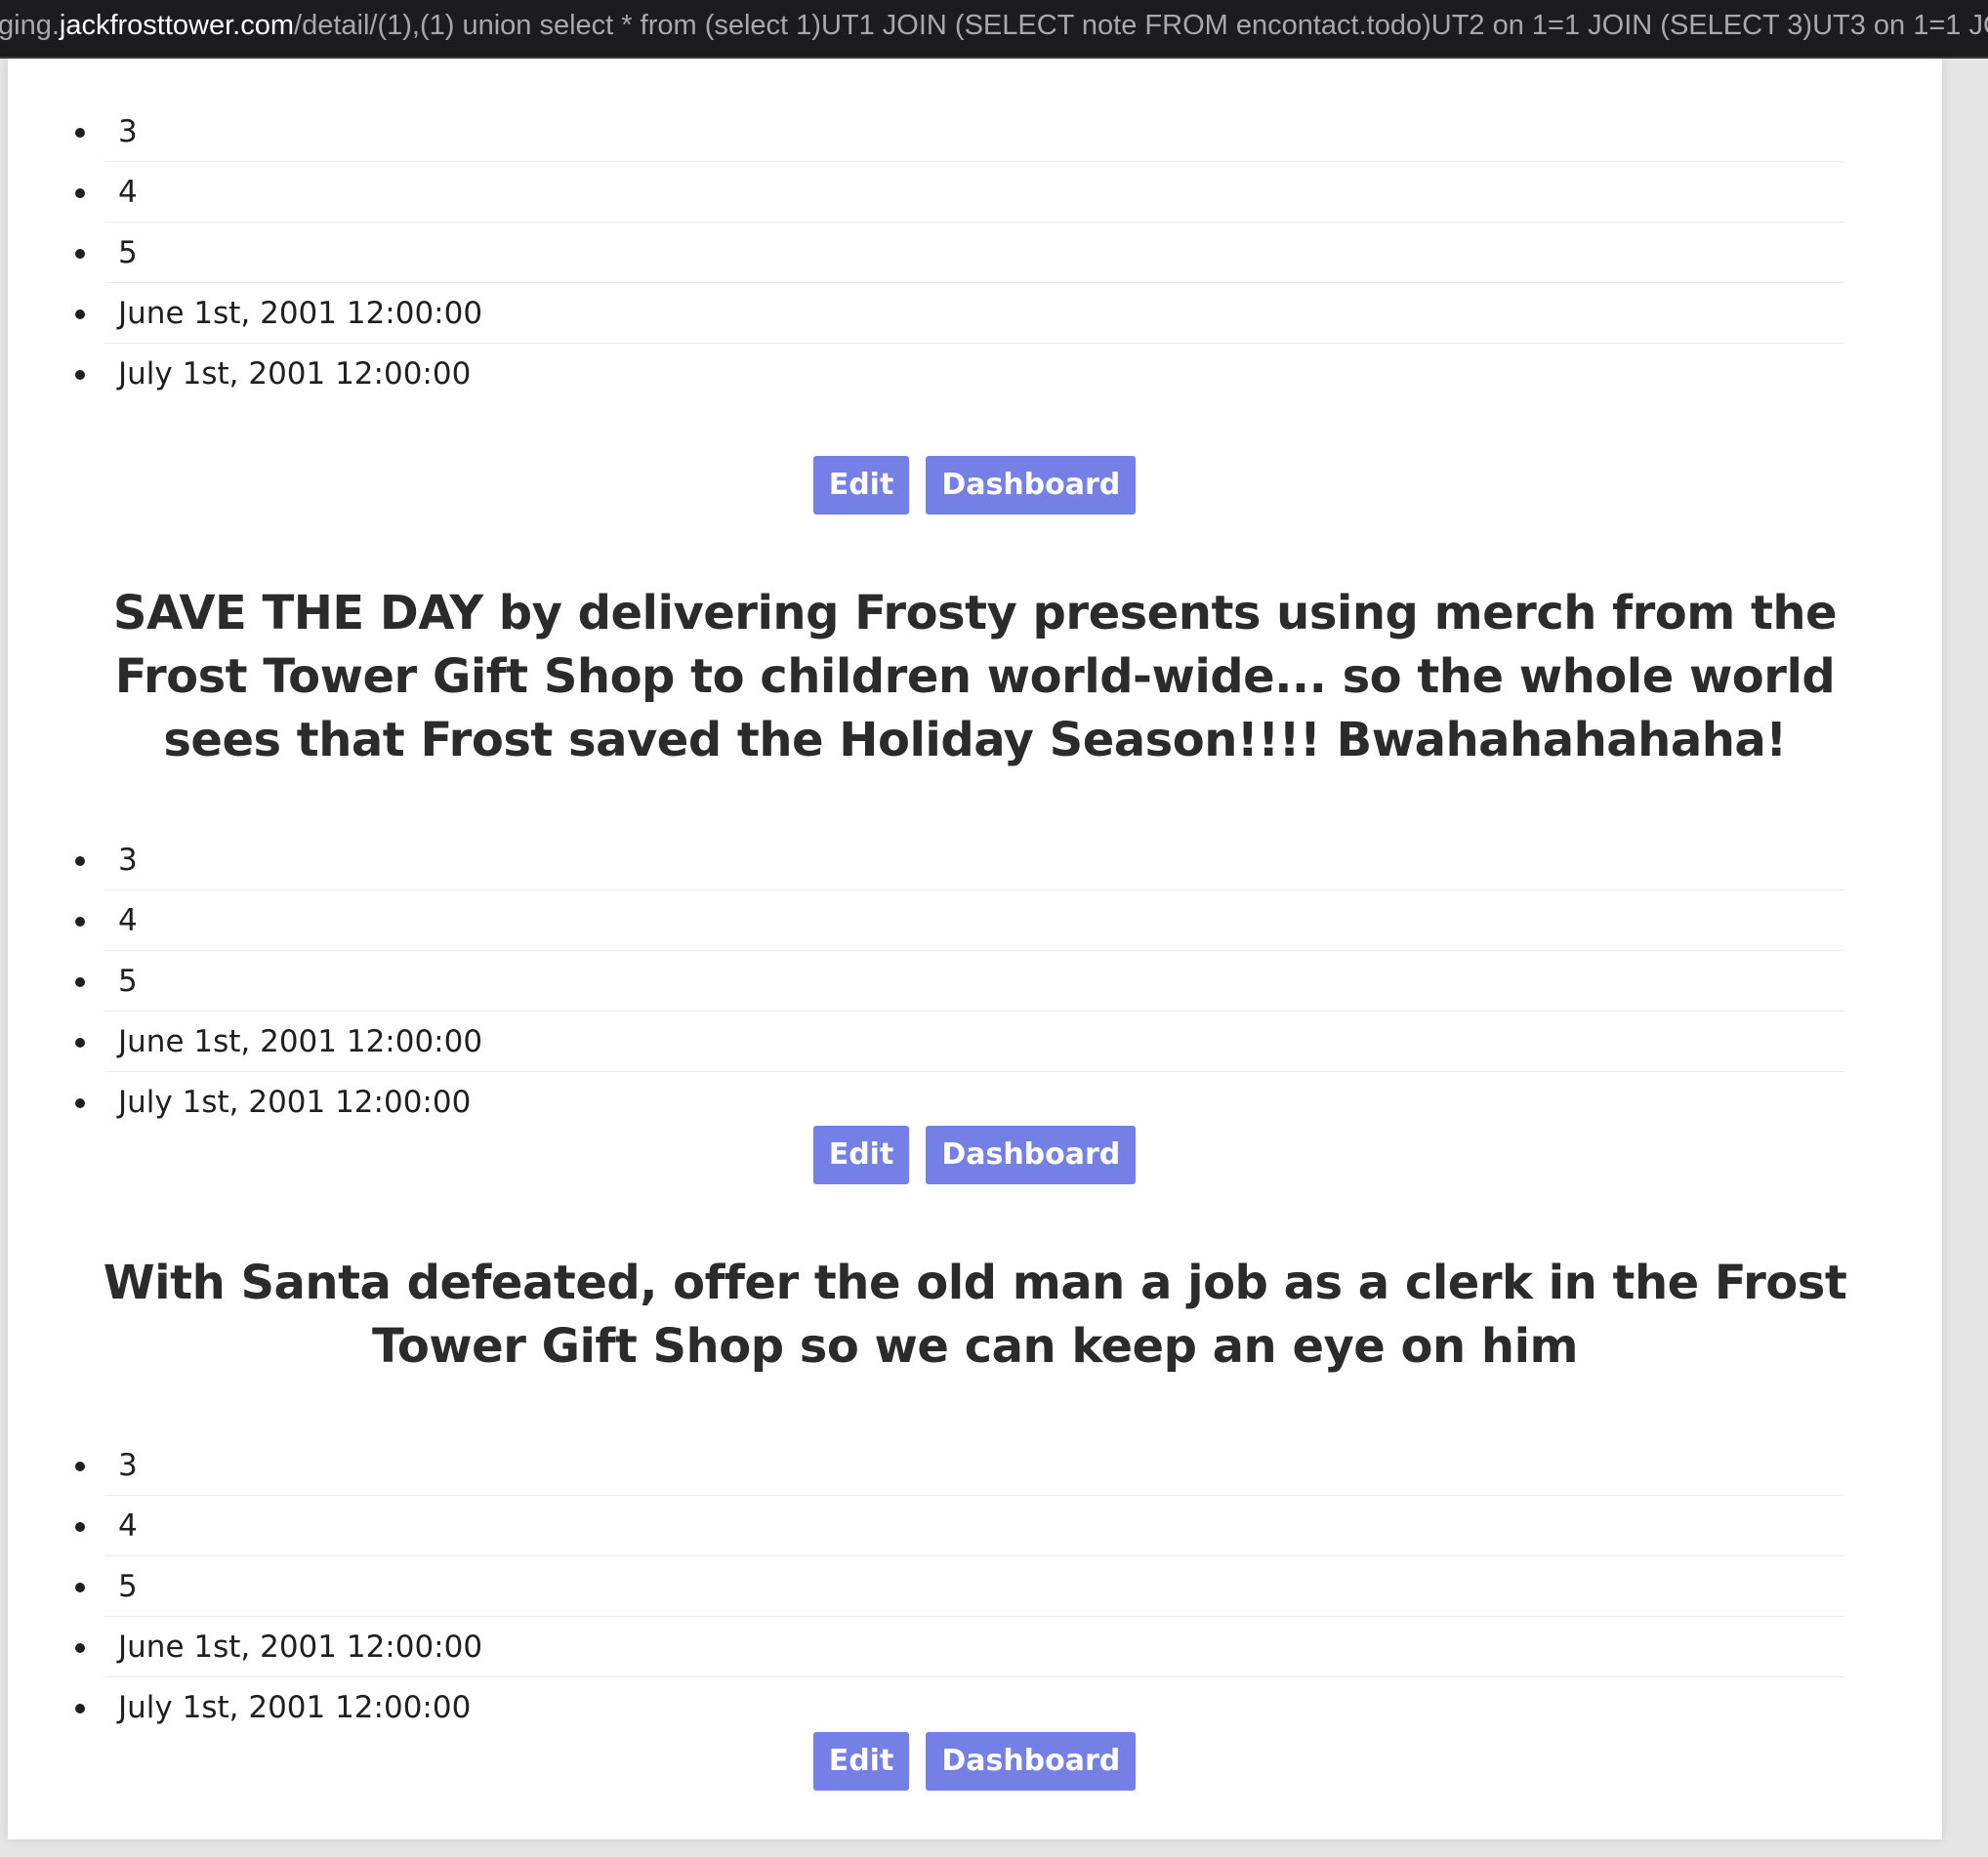 The image size is (1988, 1857). What do you see at coordinates (30, 26) in the screenshot?
I see `url-prefix: ging.` at bounding box center [30, 26].